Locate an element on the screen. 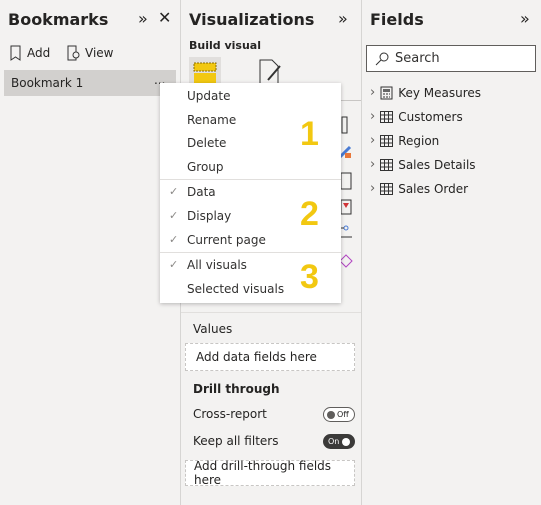 Image resolution: width=541 pixels, height=505 pixels. table-name: Region is located at coordinates (419, 140).